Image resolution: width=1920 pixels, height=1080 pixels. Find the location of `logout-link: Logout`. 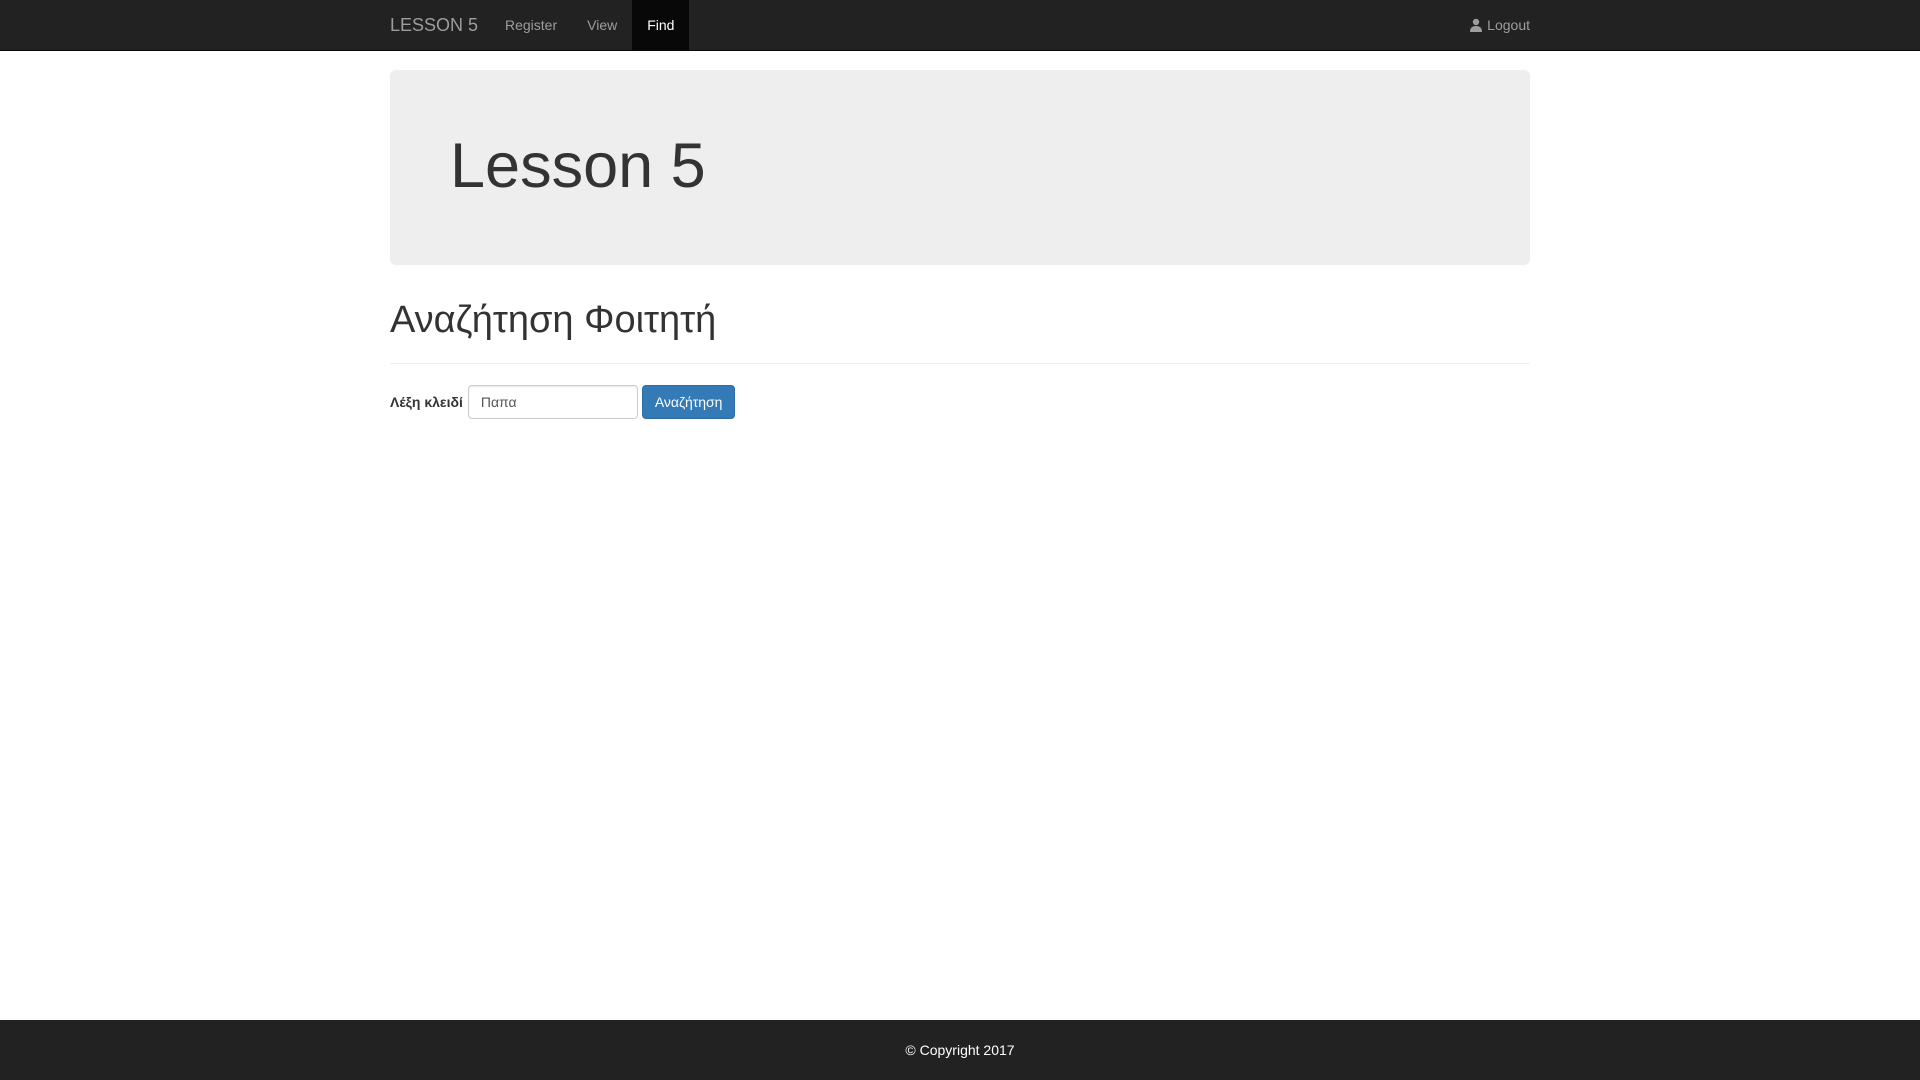

logout-link: Logout is located at coordinates (1499, 25).